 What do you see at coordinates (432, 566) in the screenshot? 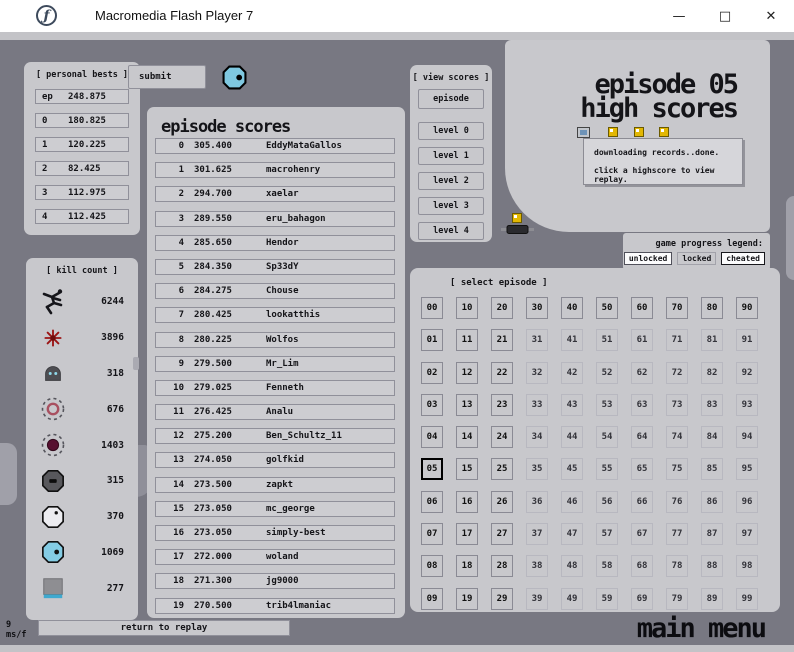
I see `episode-cell: 08` at bounding box center [432, 566].